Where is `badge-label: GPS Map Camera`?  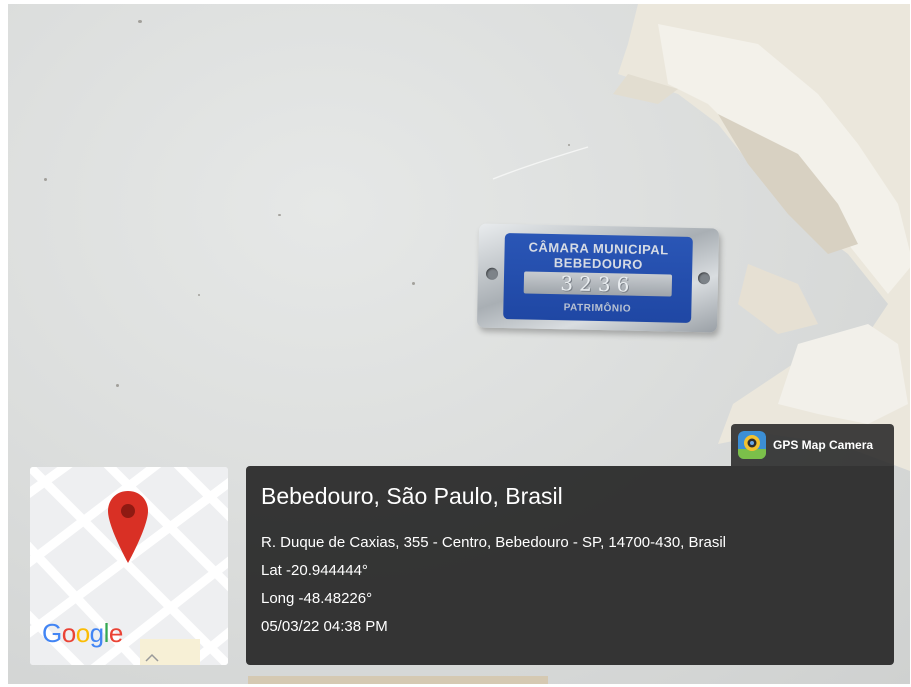 badge-label: GPS Map Camera is located at coordinates (823, 445).